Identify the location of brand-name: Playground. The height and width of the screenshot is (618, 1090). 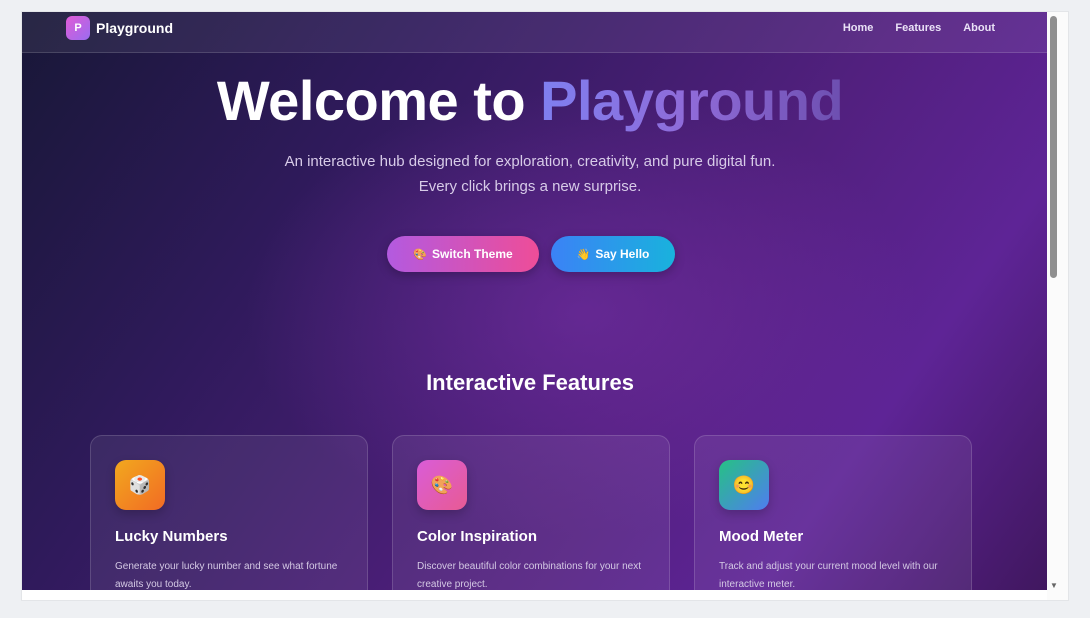
(135, 28).